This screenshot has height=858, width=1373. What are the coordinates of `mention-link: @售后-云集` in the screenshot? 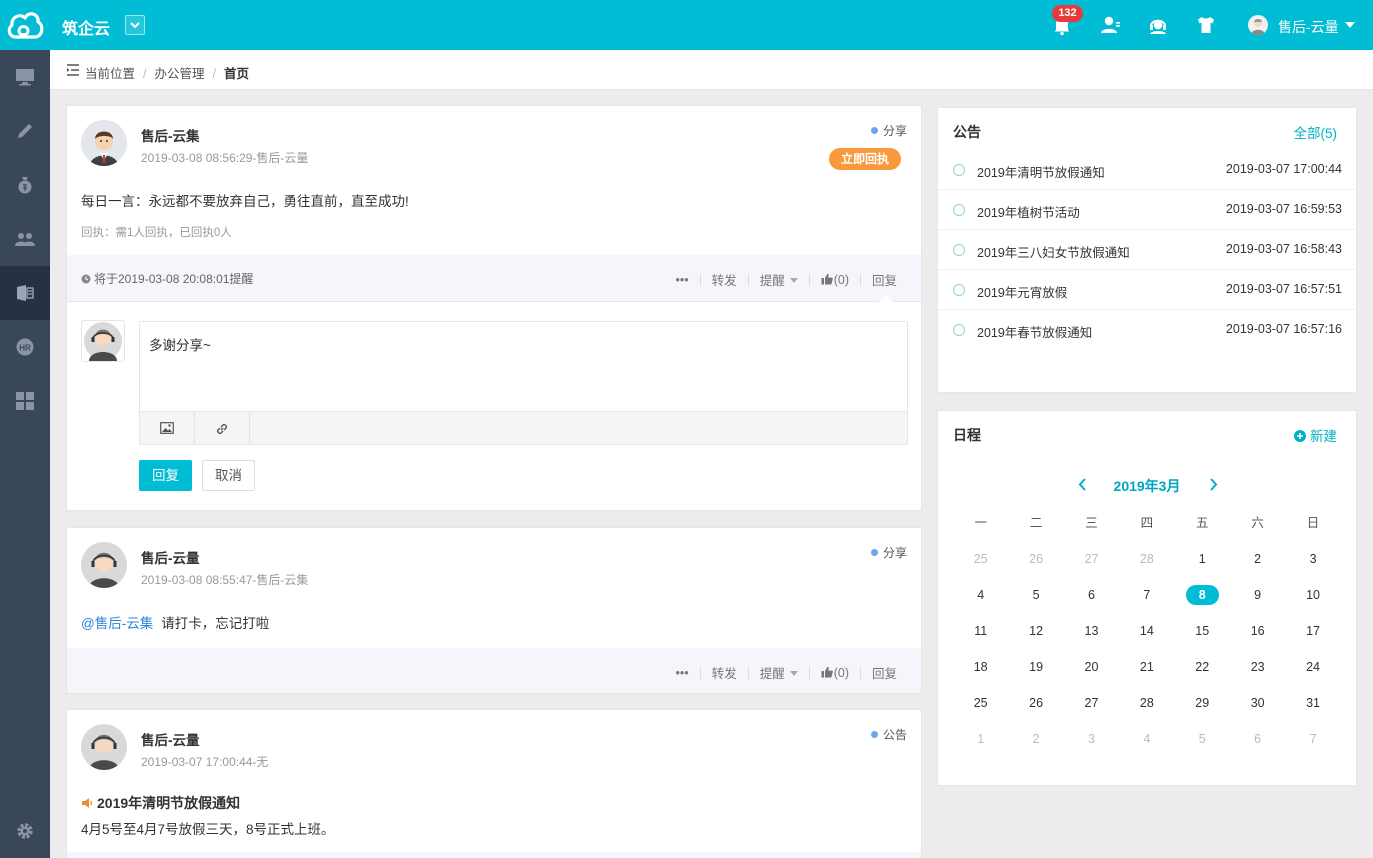 It's located at (117, 623).